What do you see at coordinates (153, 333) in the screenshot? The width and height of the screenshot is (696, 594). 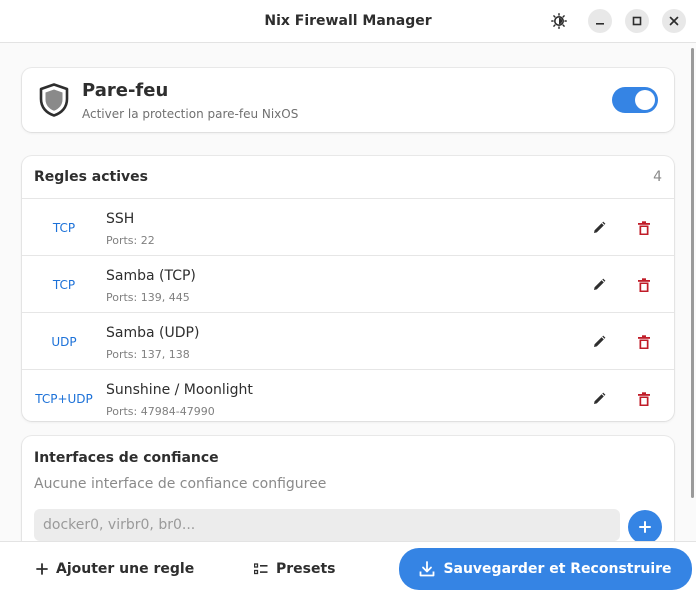 I see `rule-name: Samba (UDP)` at bounding box center [153, 333].